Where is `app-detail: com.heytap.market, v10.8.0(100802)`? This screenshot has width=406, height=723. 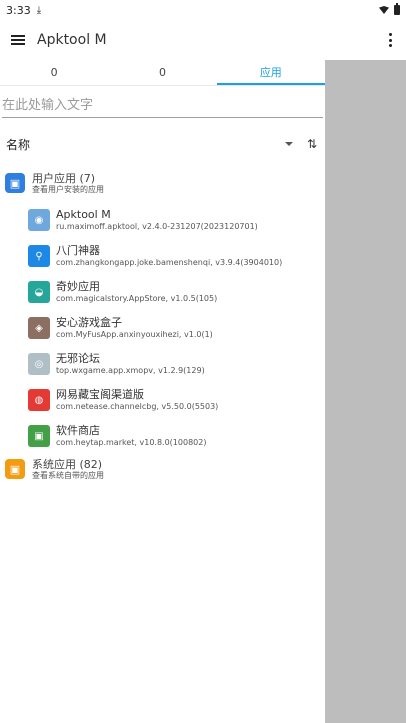 app-detail: com.heytap.market, v10.8.0(100802) is located at coordinates (131, 442).